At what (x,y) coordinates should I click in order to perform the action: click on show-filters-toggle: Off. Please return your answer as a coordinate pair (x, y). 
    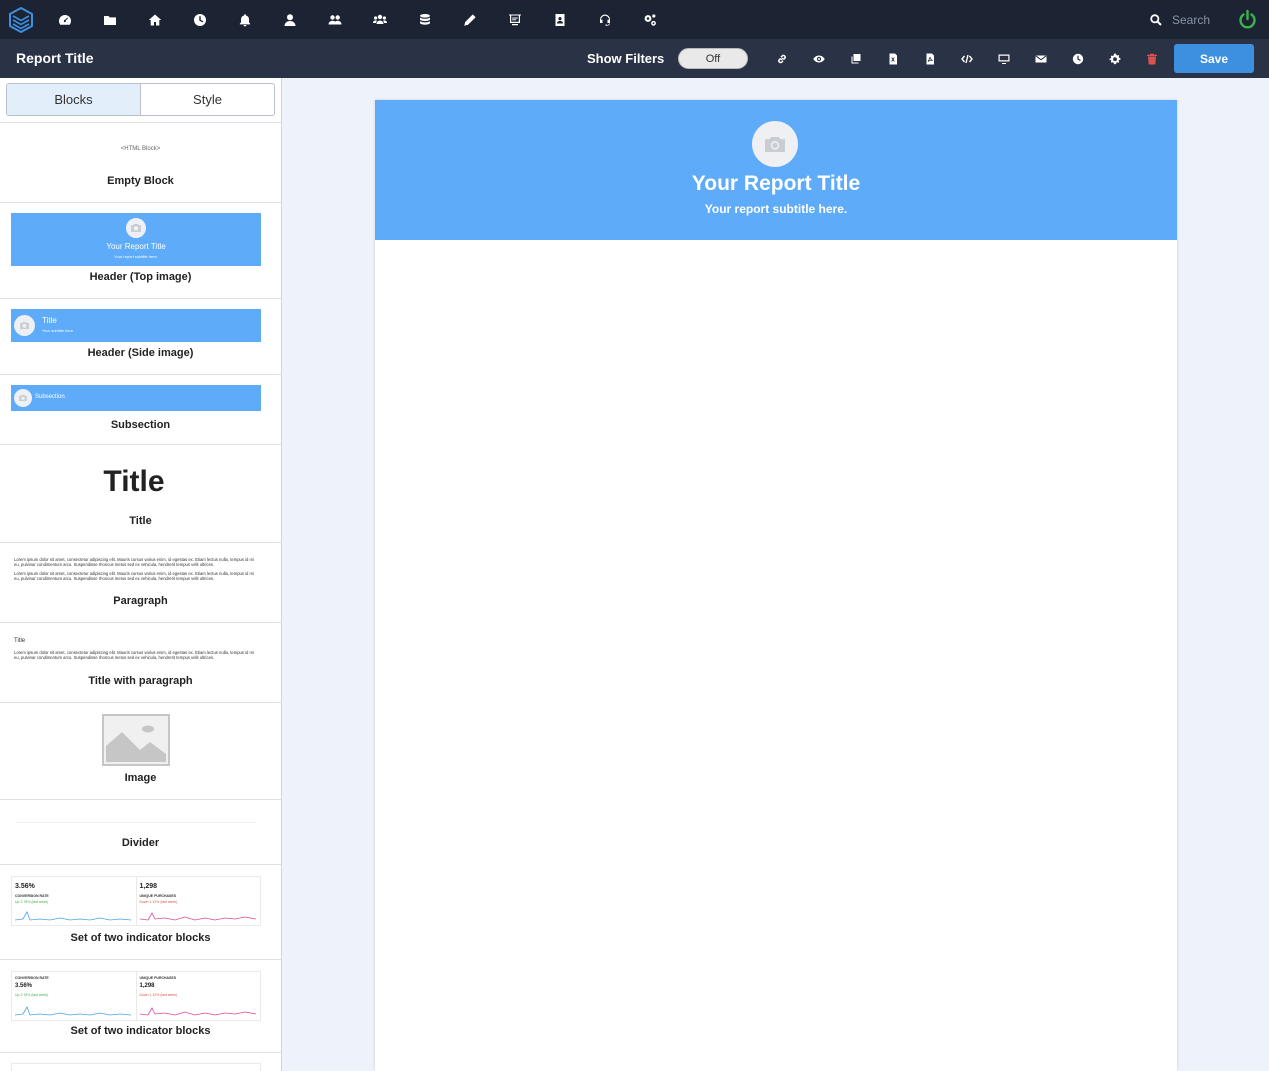
    Looking at the image, I should click on (713, 58).